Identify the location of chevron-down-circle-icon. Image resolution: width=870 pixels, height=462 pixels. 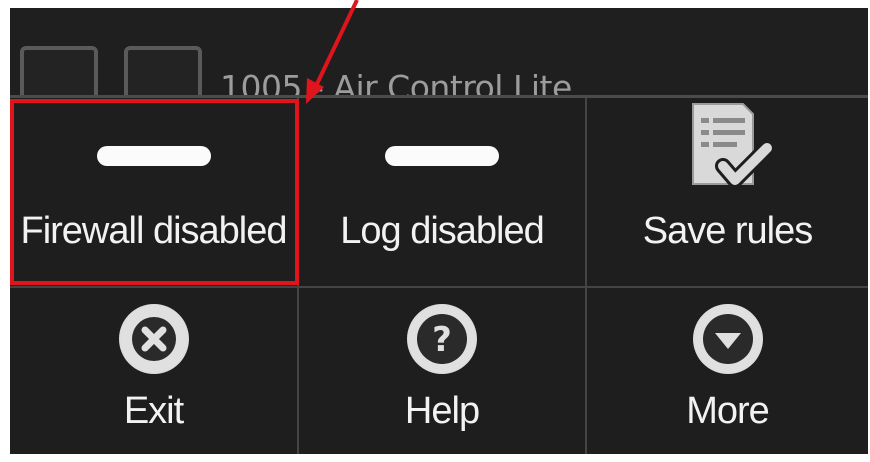
(727, 339).